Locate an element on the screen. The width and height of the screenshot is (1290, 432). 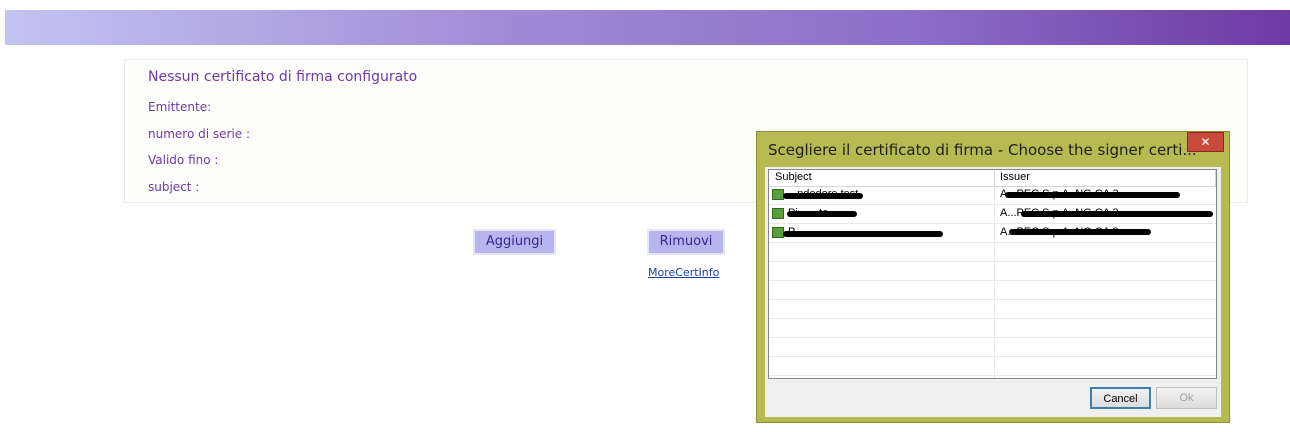
table-row: P... A...PEC S.p.A. NG CA 3 is located at coordinates (992, 233).